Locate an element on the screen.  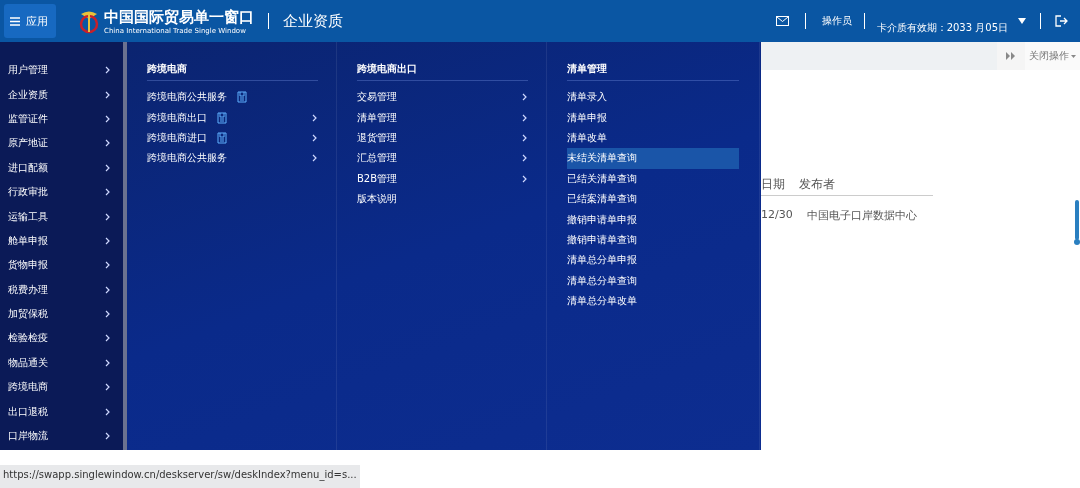
menu-item: 清单改单 is located at coordinates (653, 138).